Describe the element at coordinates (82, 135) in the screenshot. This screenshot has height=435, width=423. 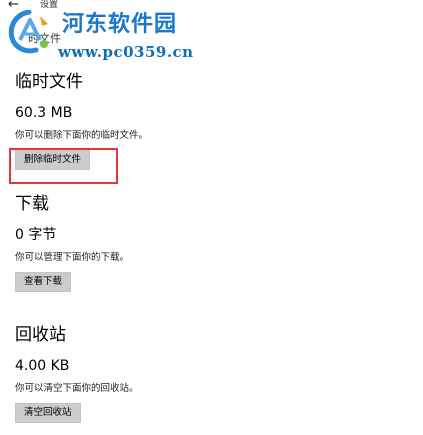
I see `section-description: 你可以删除下面你的临时文件。` at that location.